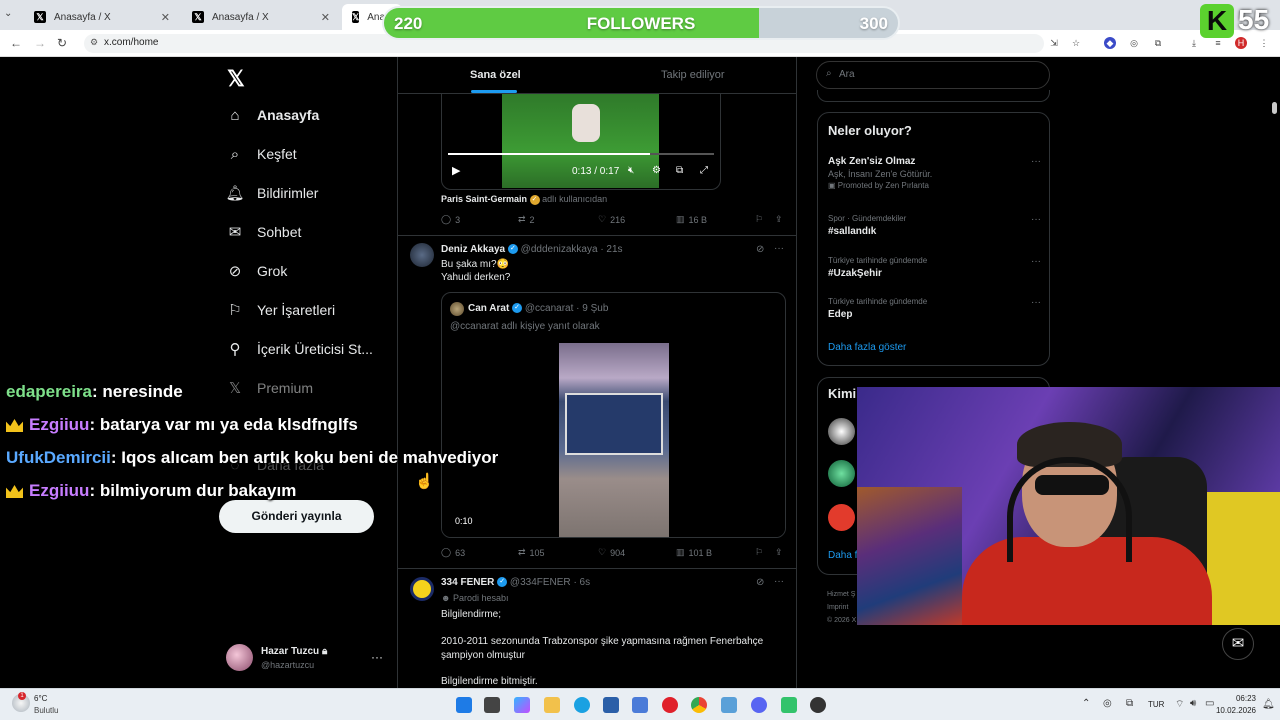 The width and height of the screenshot is (1280, 720). Describe the element at coordinates (1158, 43) in the screenshot. I see `puzzle-icon: ⧉` at that location.